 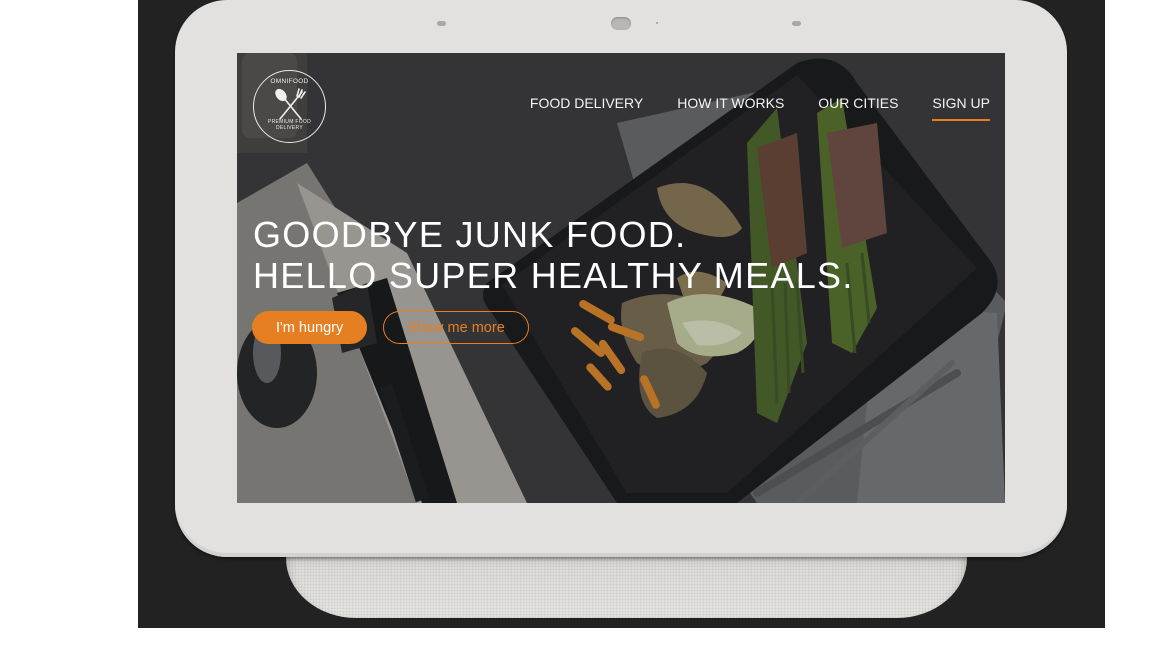 I want to click on ambient-sensor-right, so click(x=796, y=23).